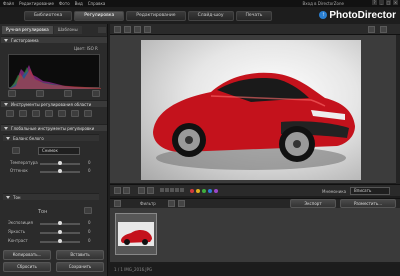  What do you see at coordinates (23, 113) in the screenshot?
I see `spot-removal-icon` at bounding box center [23, 113].